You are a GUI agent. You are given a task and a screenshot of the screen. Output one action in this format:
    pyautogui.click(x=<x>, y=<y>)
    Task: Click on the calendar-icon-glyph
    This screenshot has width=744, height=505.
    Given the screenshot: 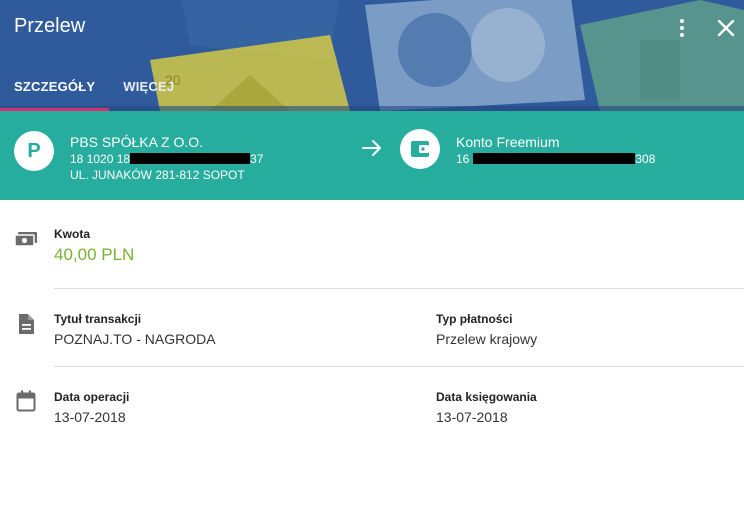 What is the action you would take?
    pyautogui.click(x=26, y=401)
    